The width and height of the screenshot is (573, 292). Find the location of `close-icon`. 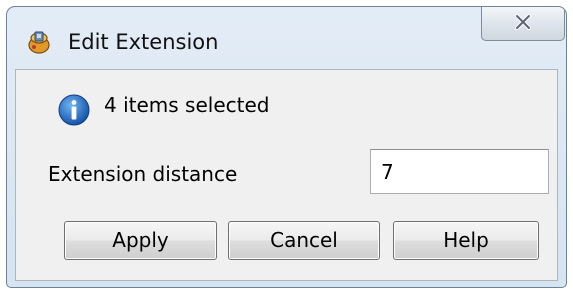

close-icon is located at coordinates (523, 23).